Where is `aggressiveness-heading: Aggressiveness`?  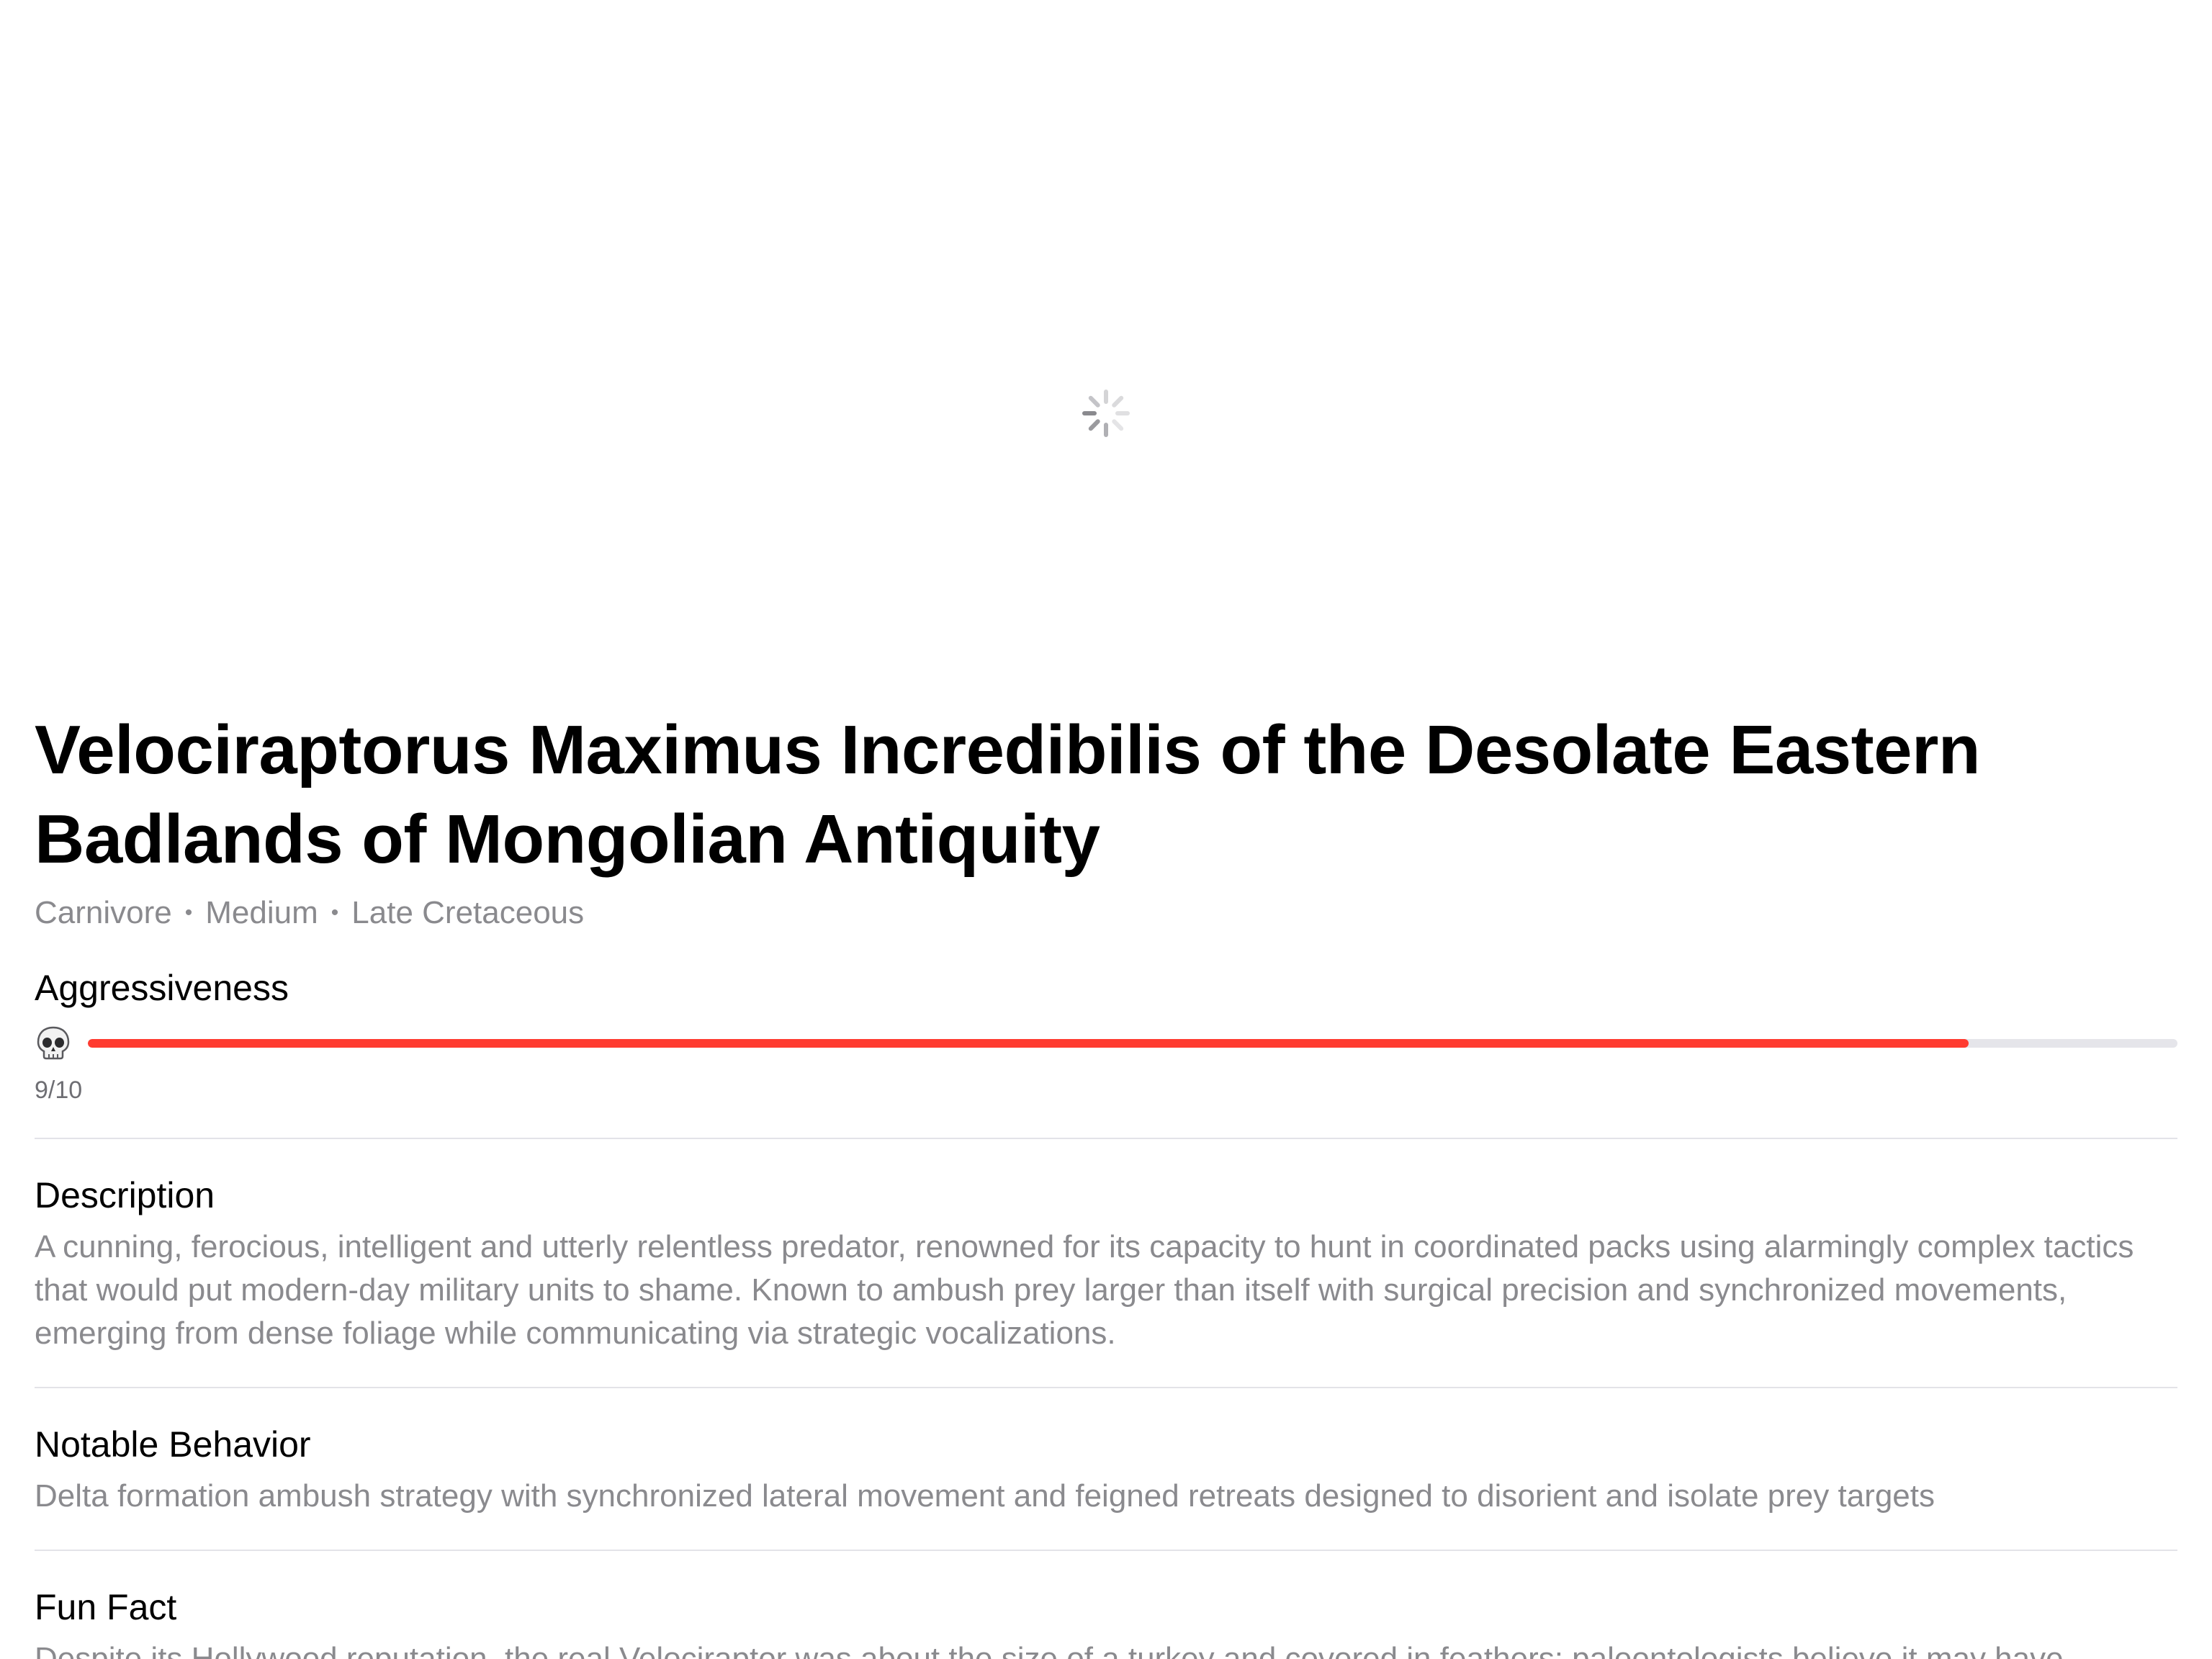
aggressiveness-heading: Aggressiveness is located at coordinates (162, 988).